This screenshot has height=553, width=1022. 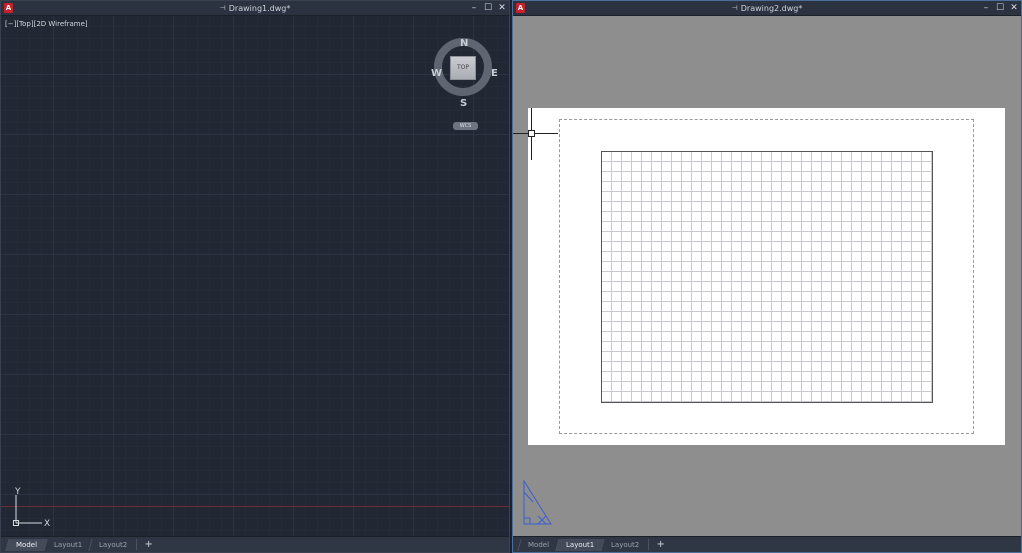 What do you see at coordinates (31, 508) in the screenshot?
I see `ucs-icon: Y X` at bounding box center [31, 508].